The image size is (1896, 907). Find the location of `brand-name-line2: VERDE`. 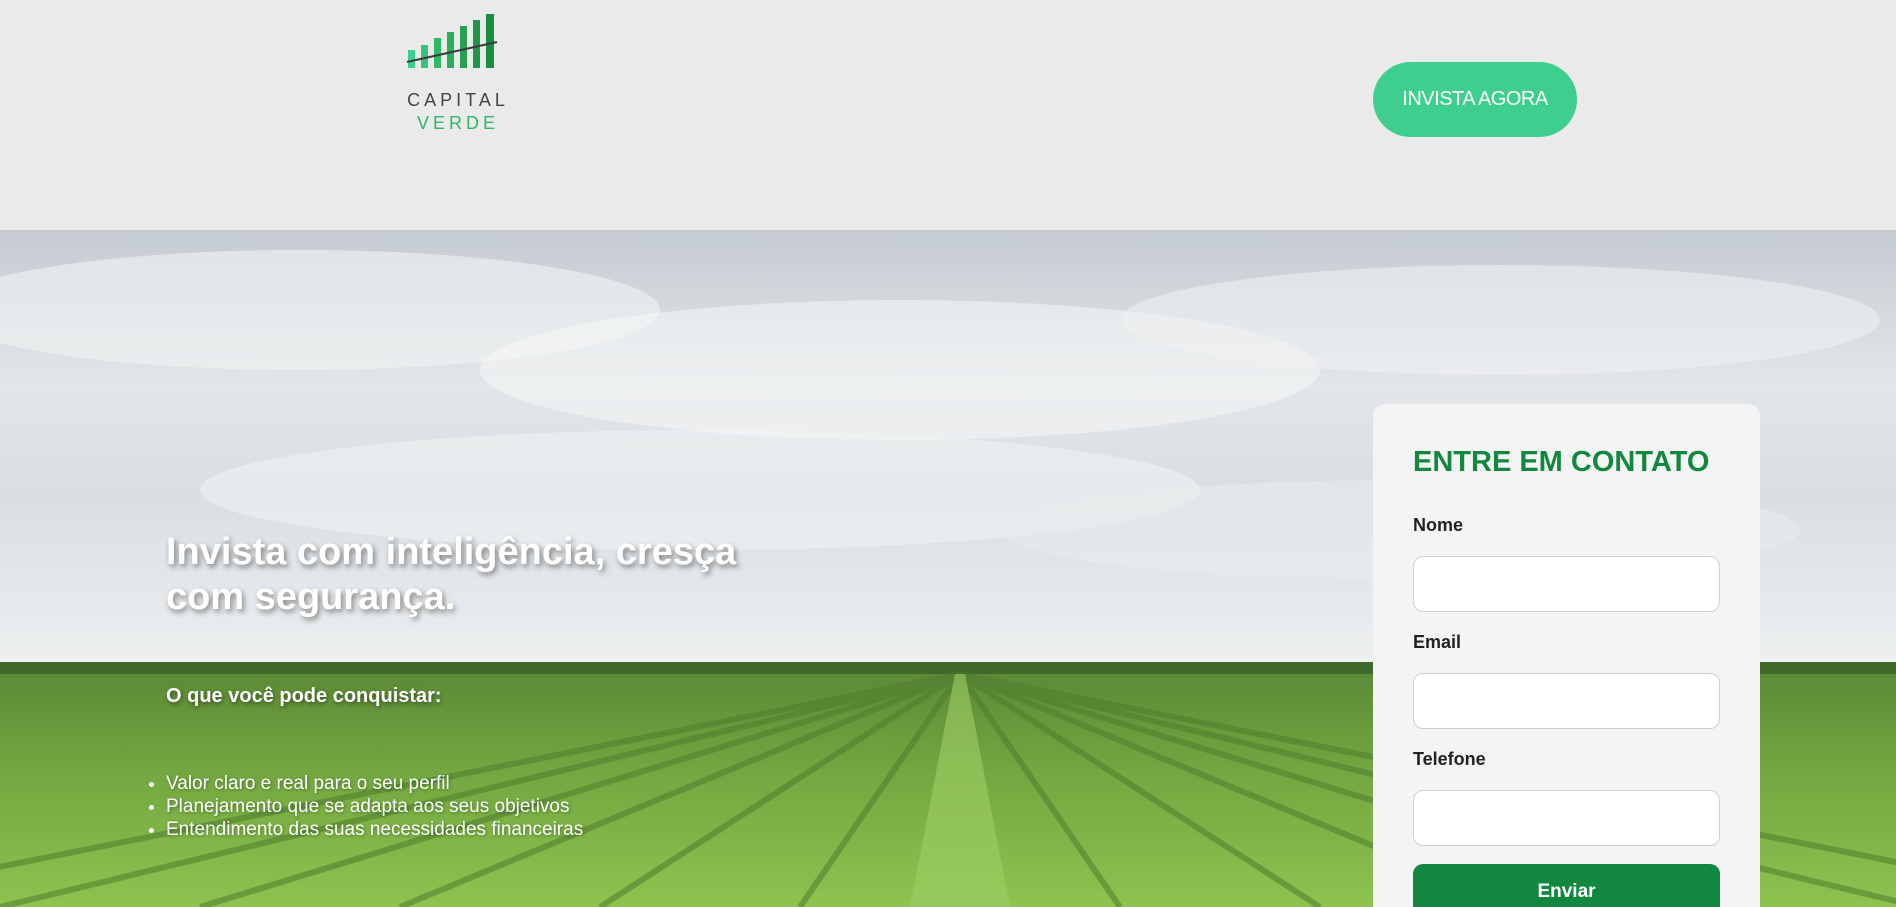

brand-name-line2: VERDE is located at coordinates (457, 123).